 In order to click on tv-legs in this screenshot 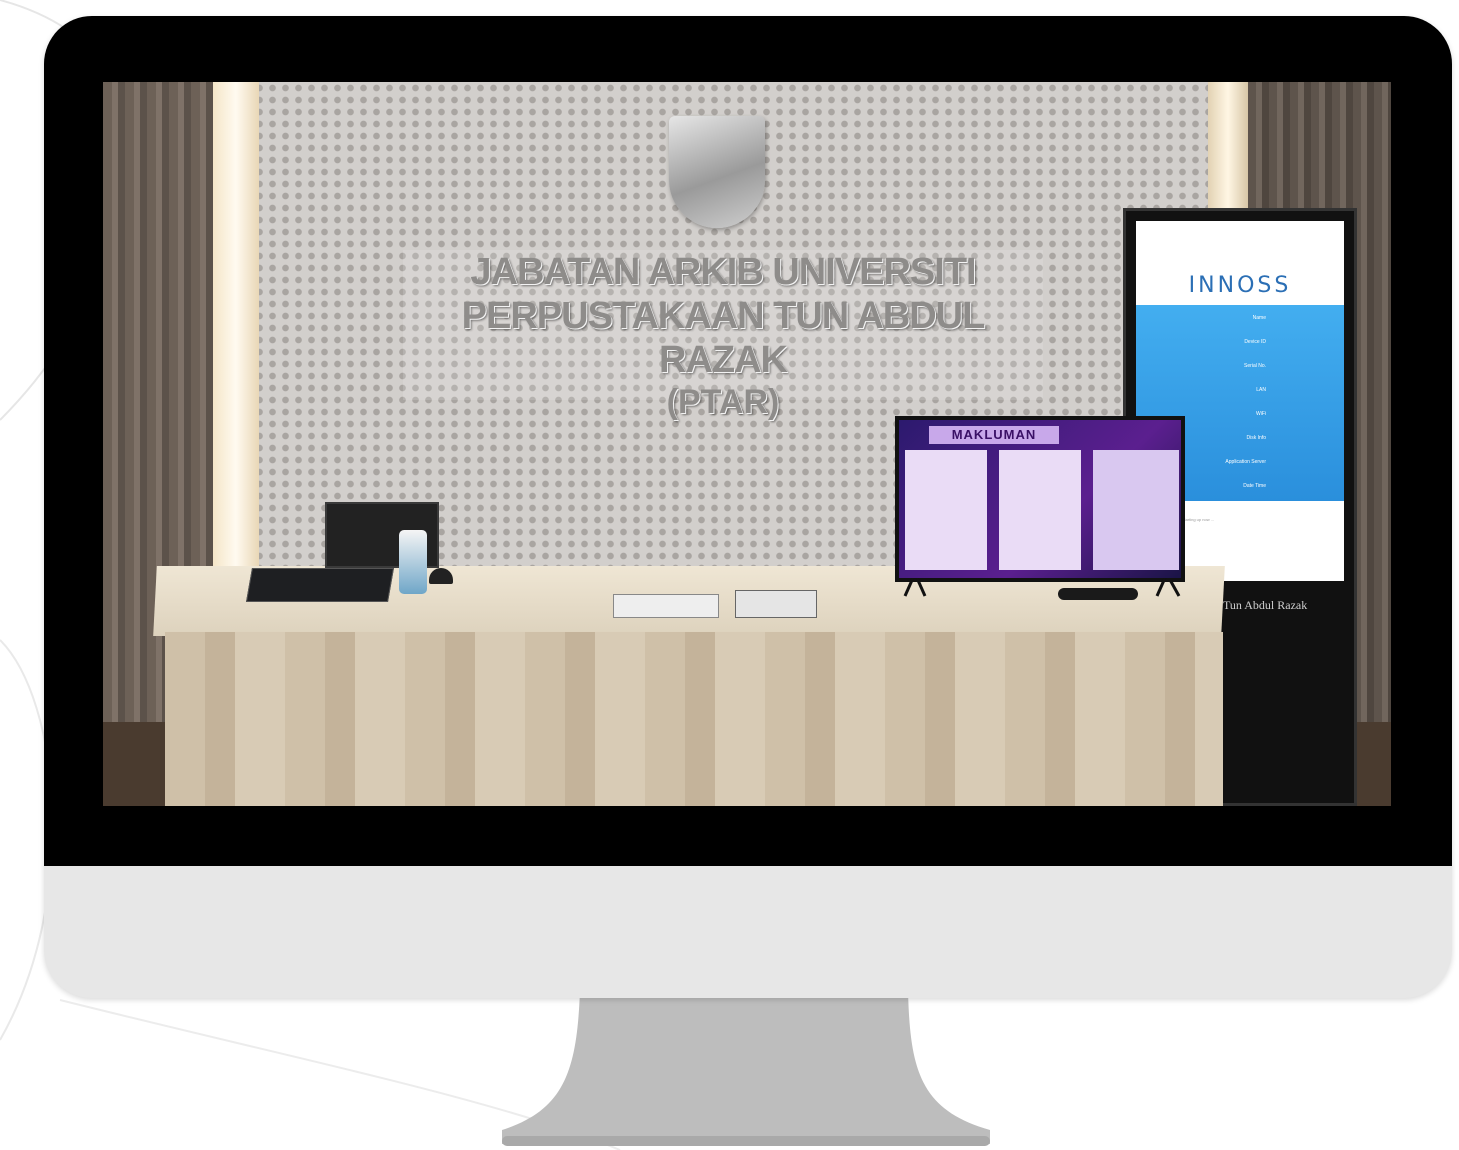, I will do `click(1042, 587)`.